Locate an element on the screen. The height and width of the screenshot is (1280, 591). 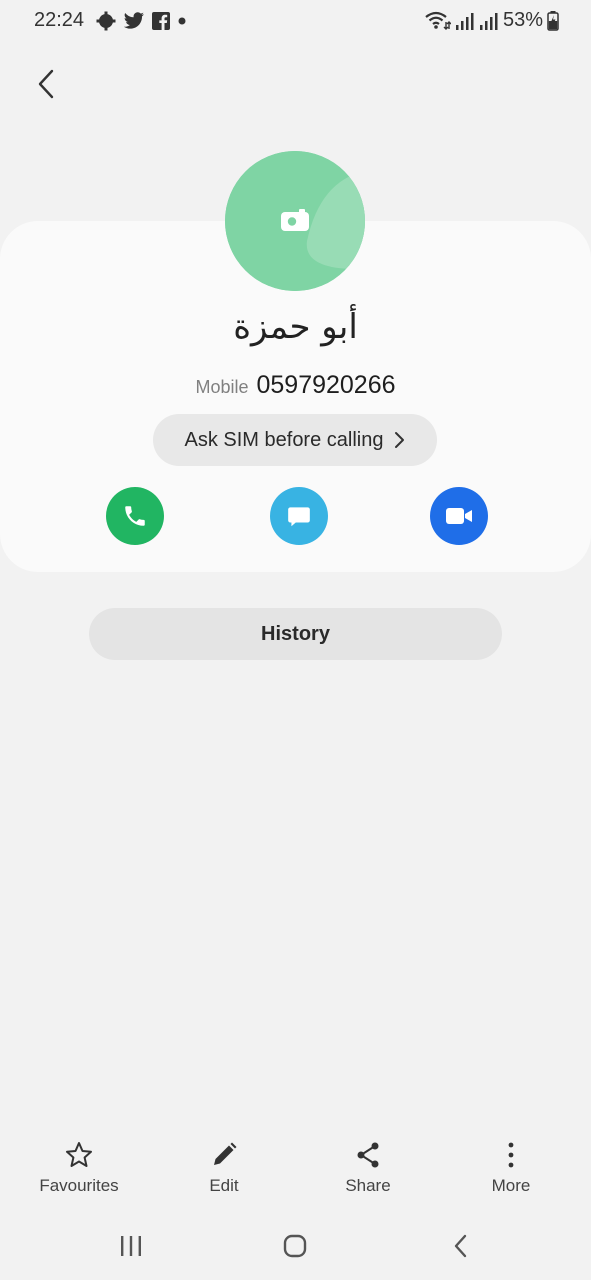
ask-sim-button: Ask SIM before calling is located at coordinates (295, 440).